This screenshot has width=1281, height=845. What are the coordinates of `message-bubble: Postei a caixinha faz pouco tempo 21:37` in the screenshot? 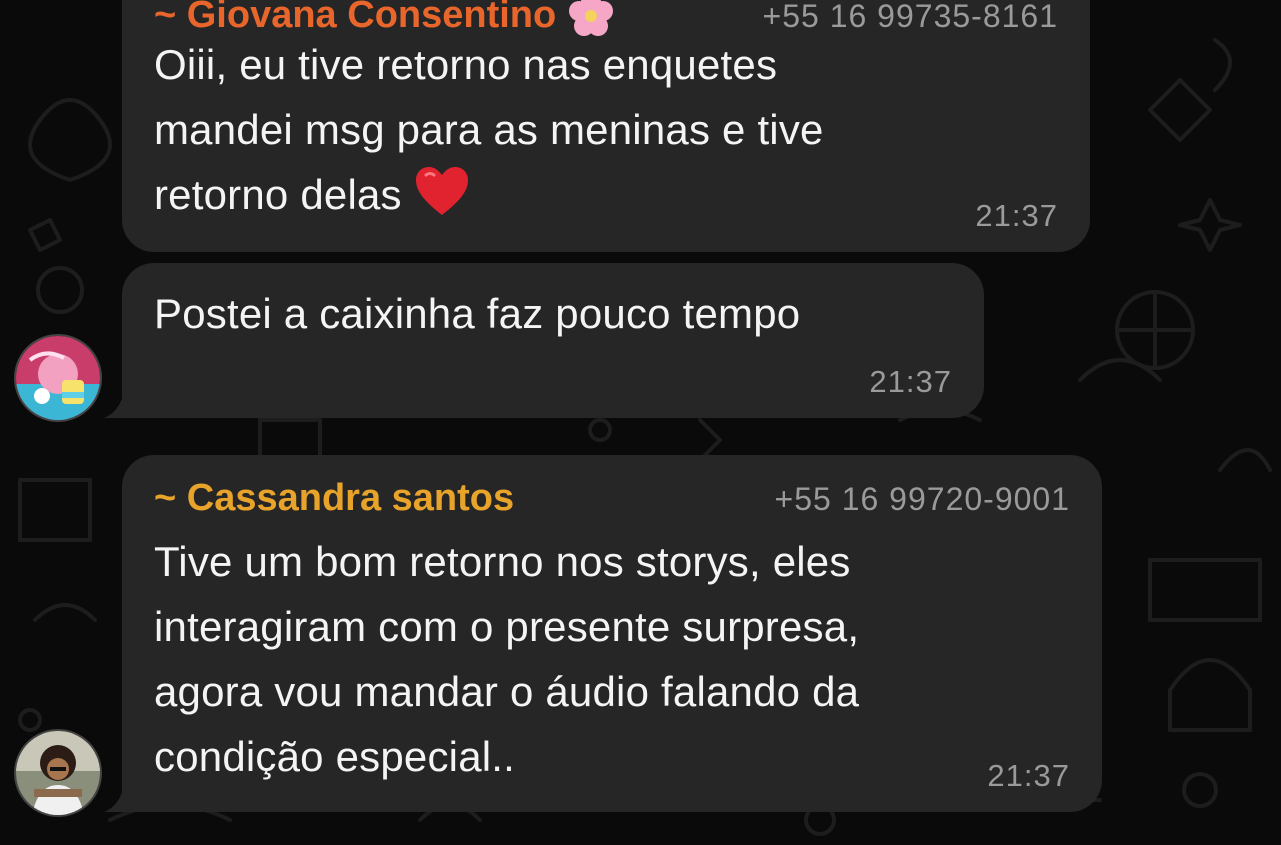 It's located at (553, 340).